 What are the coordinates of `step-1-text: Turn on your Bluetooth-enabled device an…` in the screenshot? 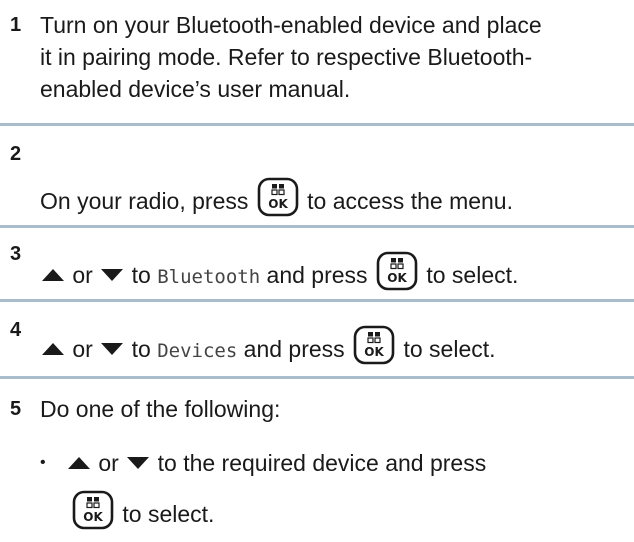 It's located at (291, 57).